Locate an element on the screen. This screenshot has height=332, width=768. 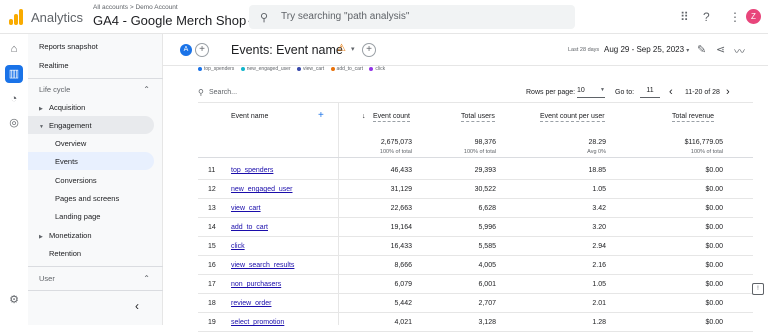
more-vert-icon: ⋮ is located at coordinates (735, 17).